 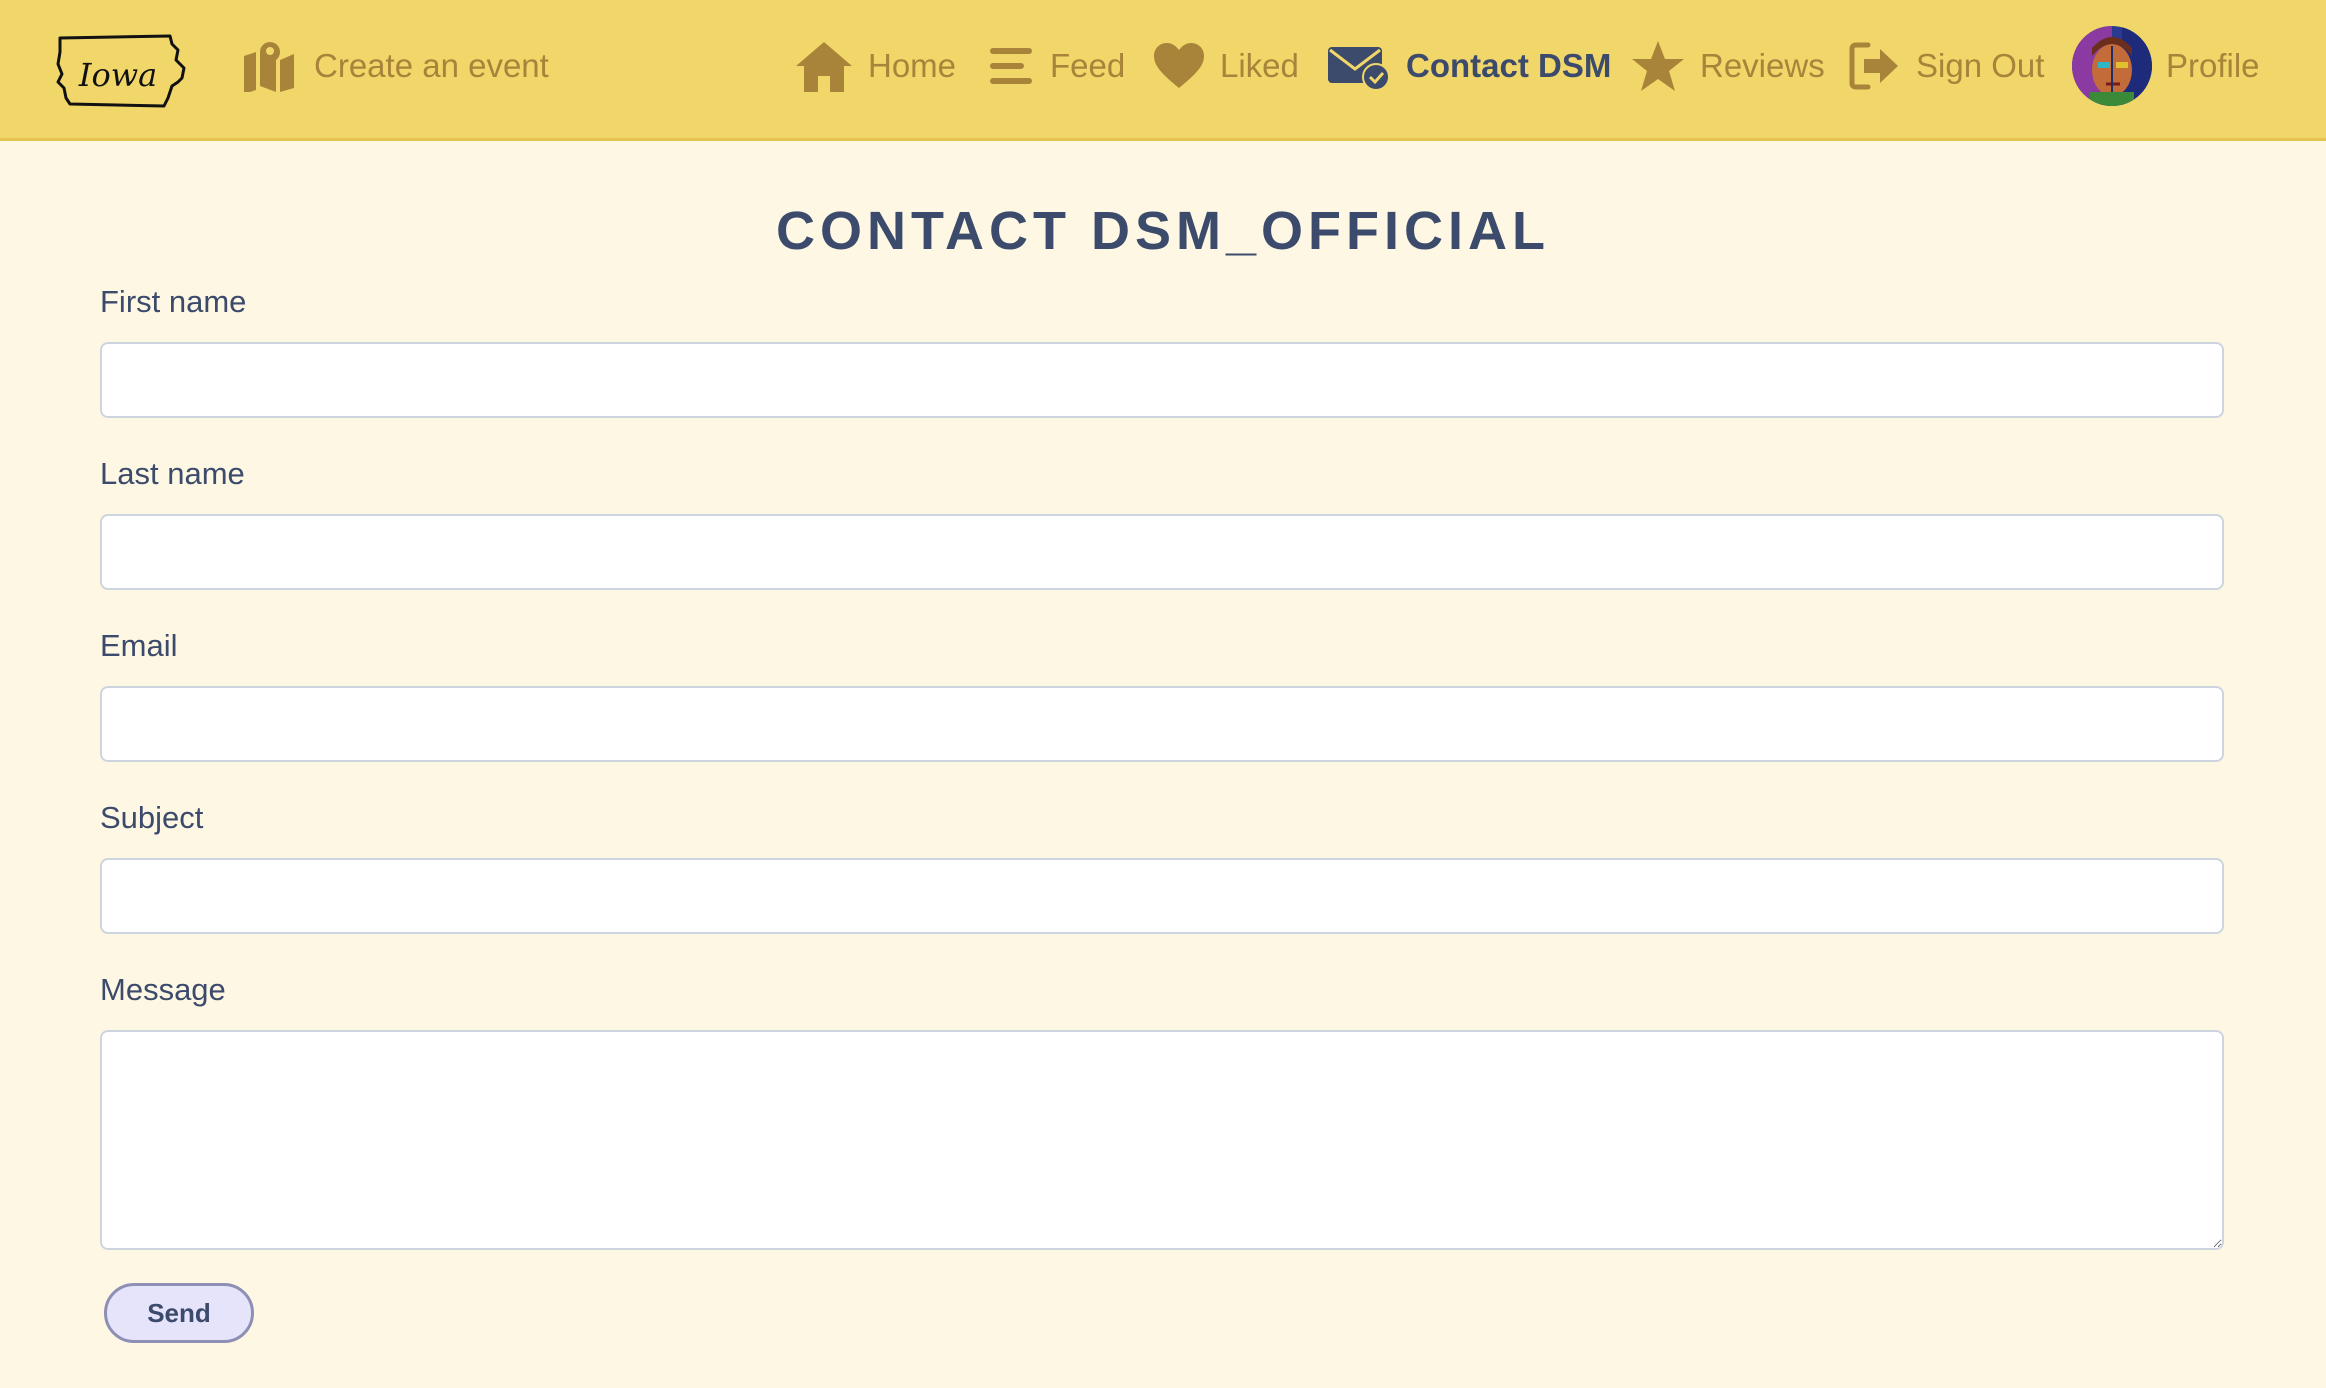 I want to click on iowa-logo: Iowa, so click(x=120, y=68).